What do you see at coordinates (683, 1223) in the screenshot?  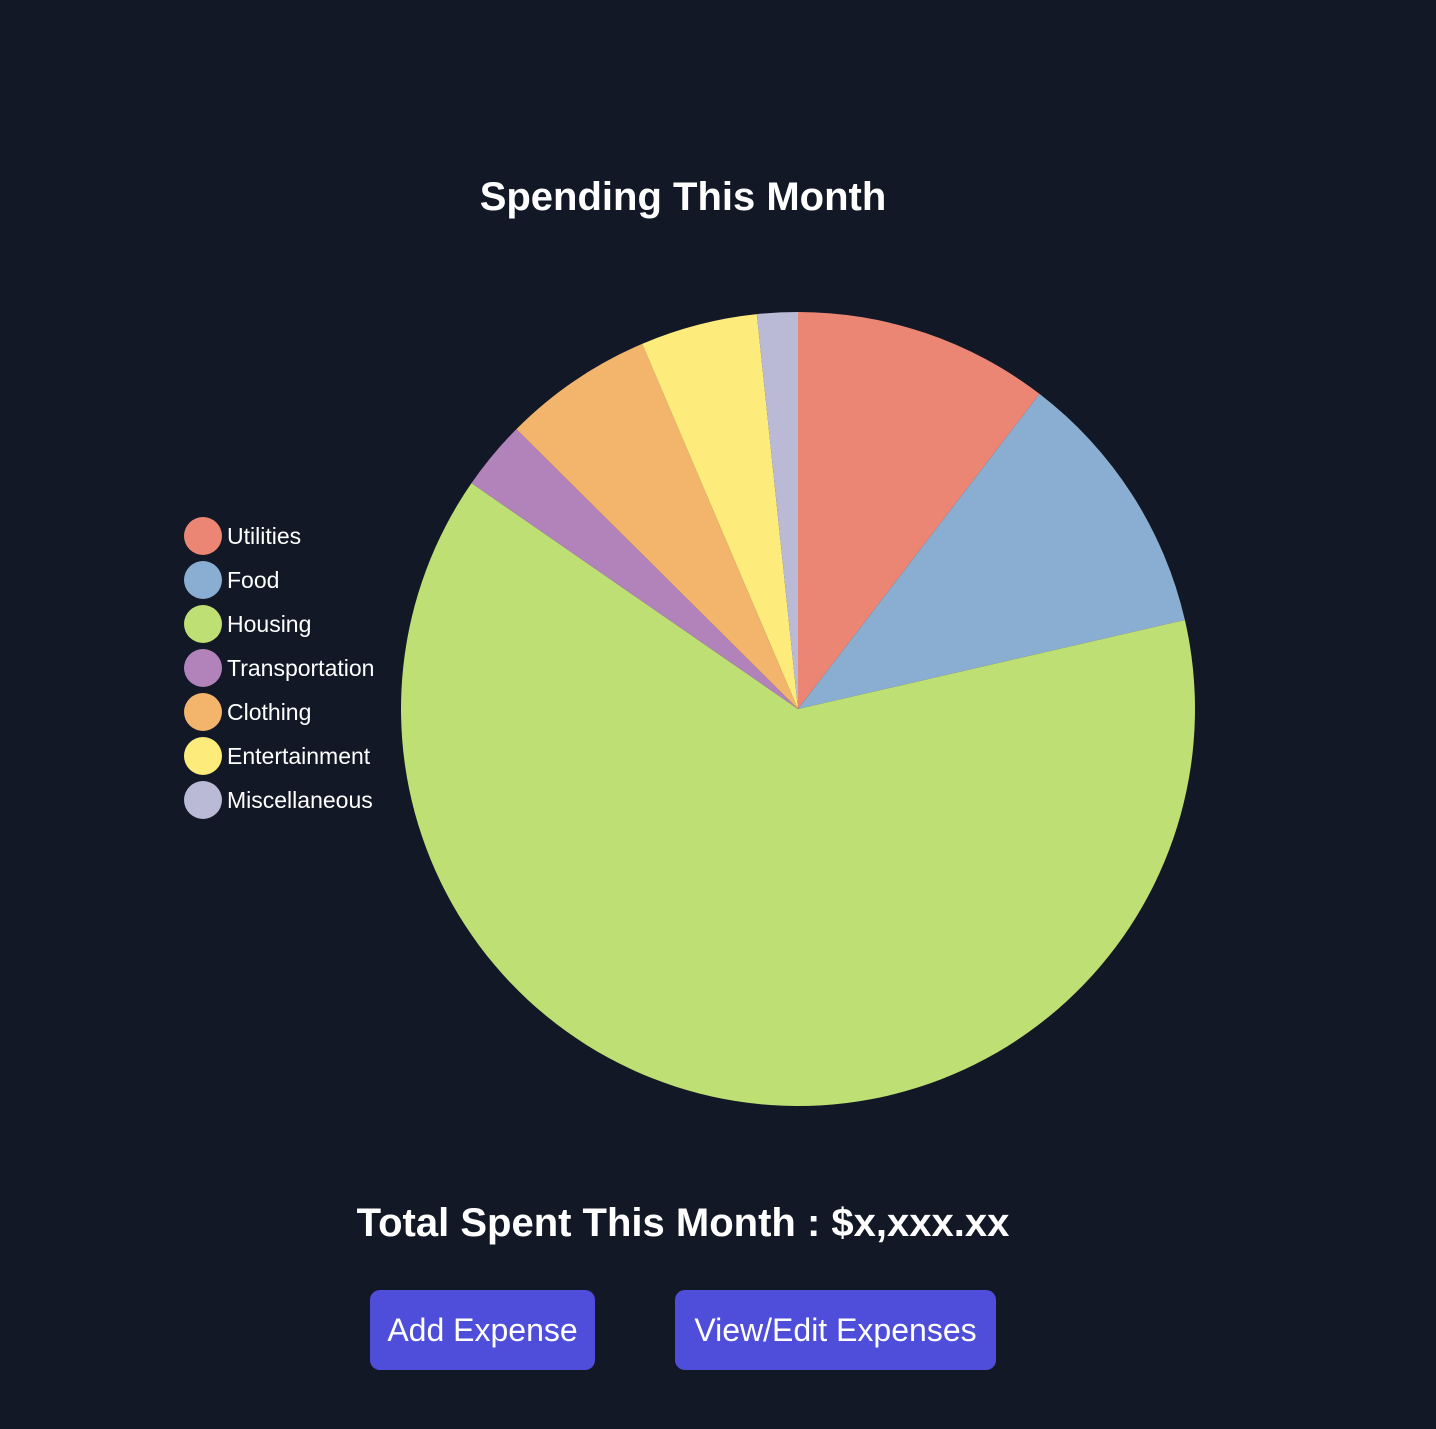 I see `total-spent-text: Total Spent This Month : $x,xxx.xx` at bounding box center [683, 1223].